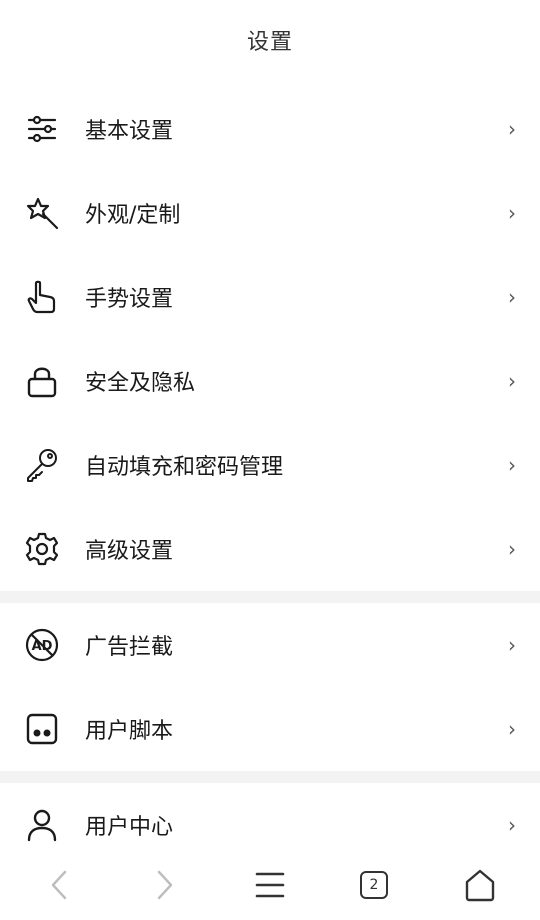 Image resolution: width=540 pixels, height=920 pixels. I want to click on script-icon, so click(42, 729).